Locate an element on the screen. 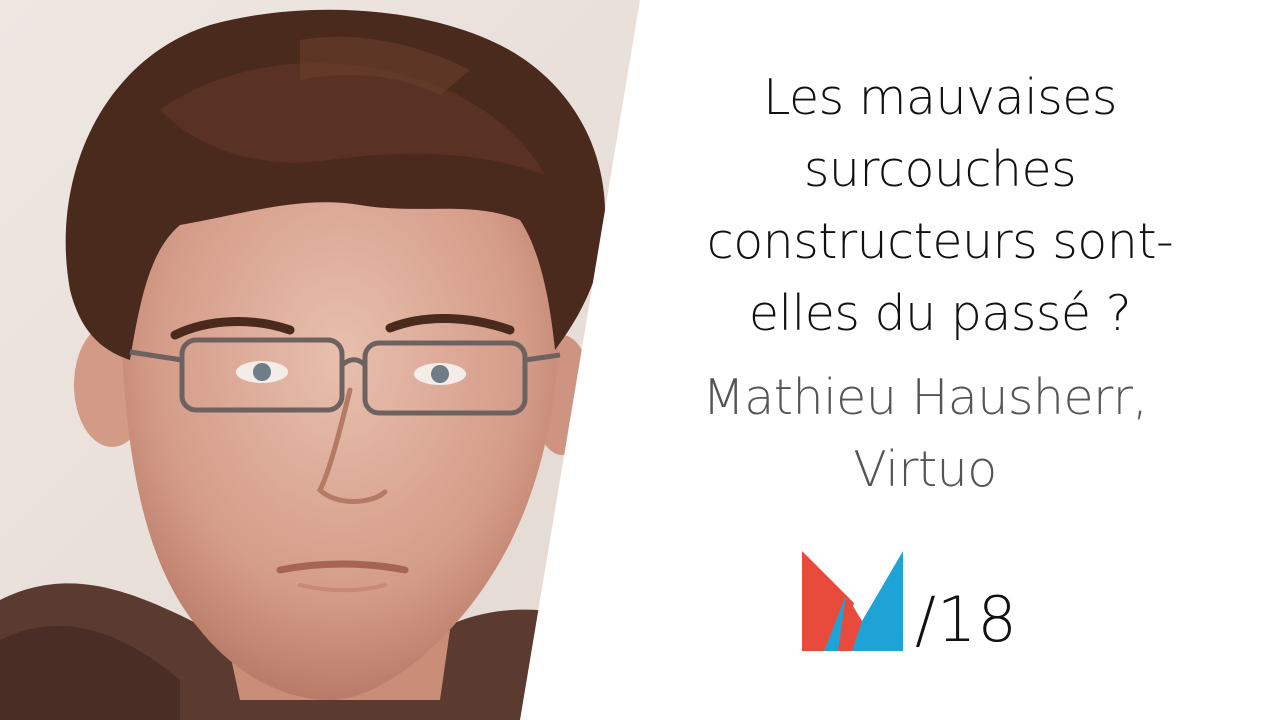 The height and width of the screenshot is (720, 1280). edition-number: /18 is located at coordinates (966, 619).